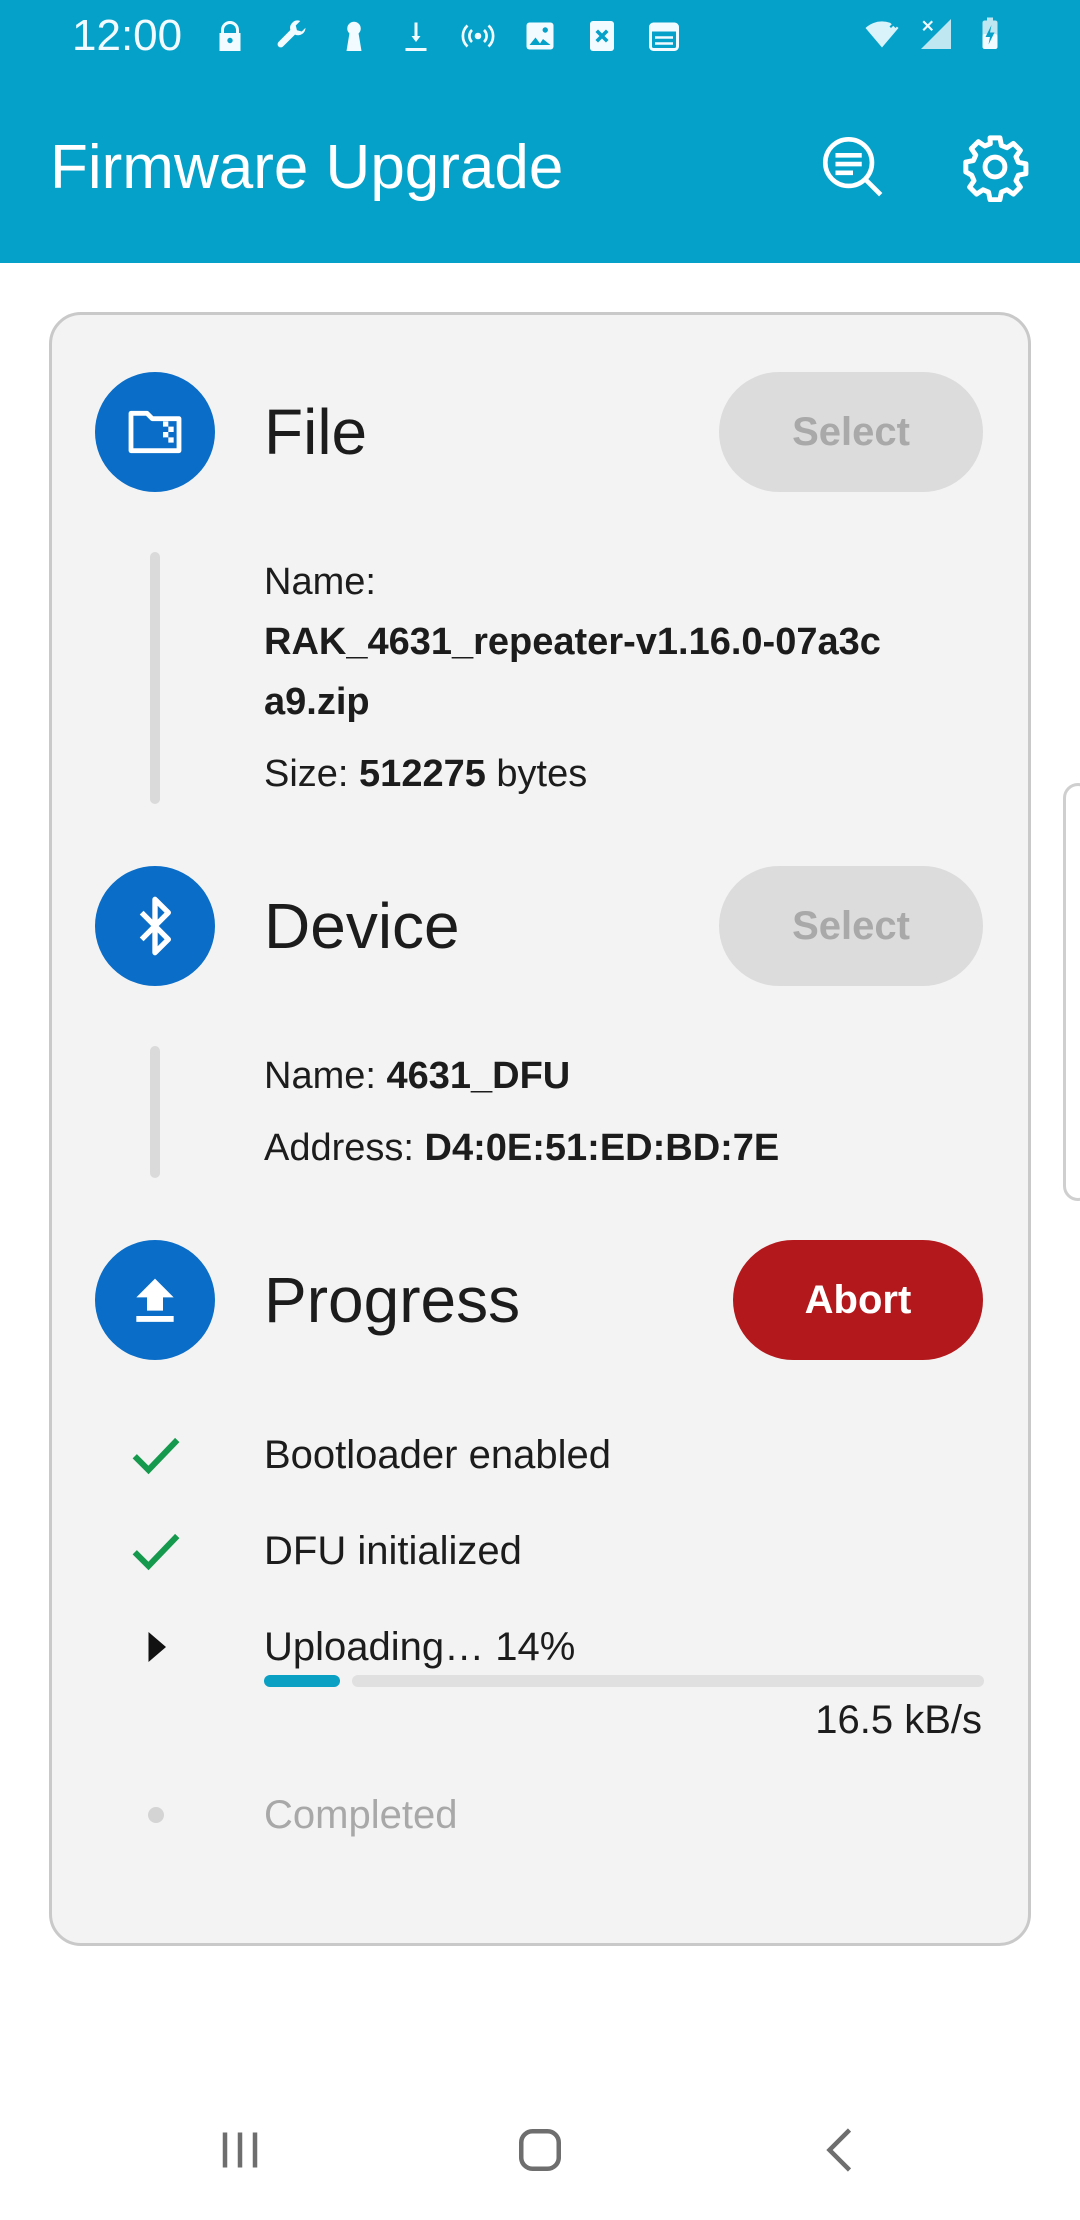 This screenshot has width=1080, height=2220. What do you see at coordinates (339, 1148) in the screenshot?
I see `device-address-label: Address:` at bounding box center [339, 1148].